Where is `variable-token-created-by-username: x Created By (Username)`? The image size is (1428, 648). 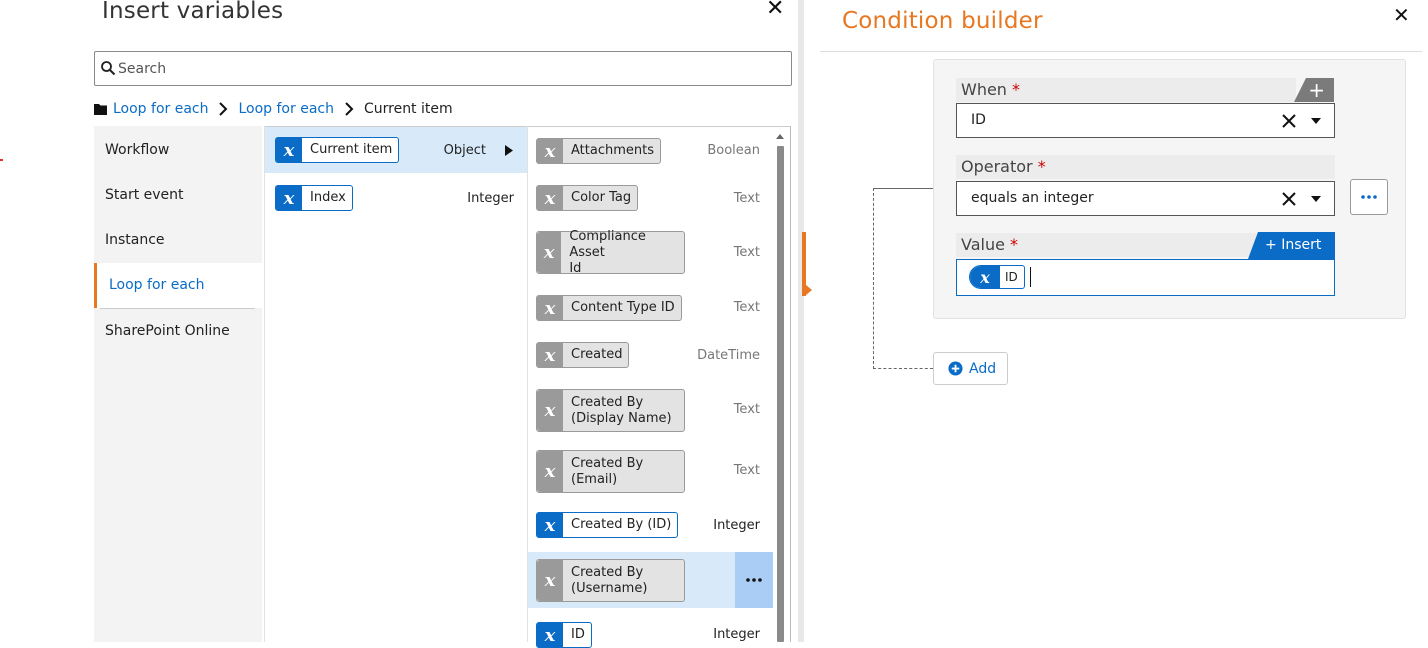
variable-token-created-by-username: x Created By (Username) is located at coordinates (610, 580).